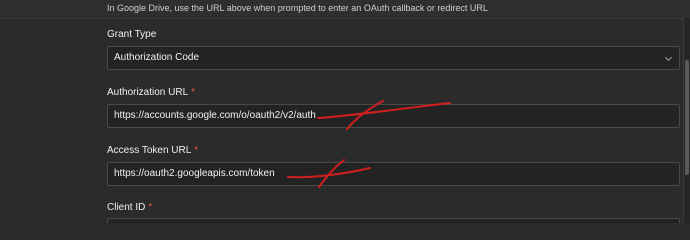 The image size is (690, 240). Describe the element at coordinates (148, 92) in the screenshot. I see `authorization-url-label-text: Authorization URL` at that location.